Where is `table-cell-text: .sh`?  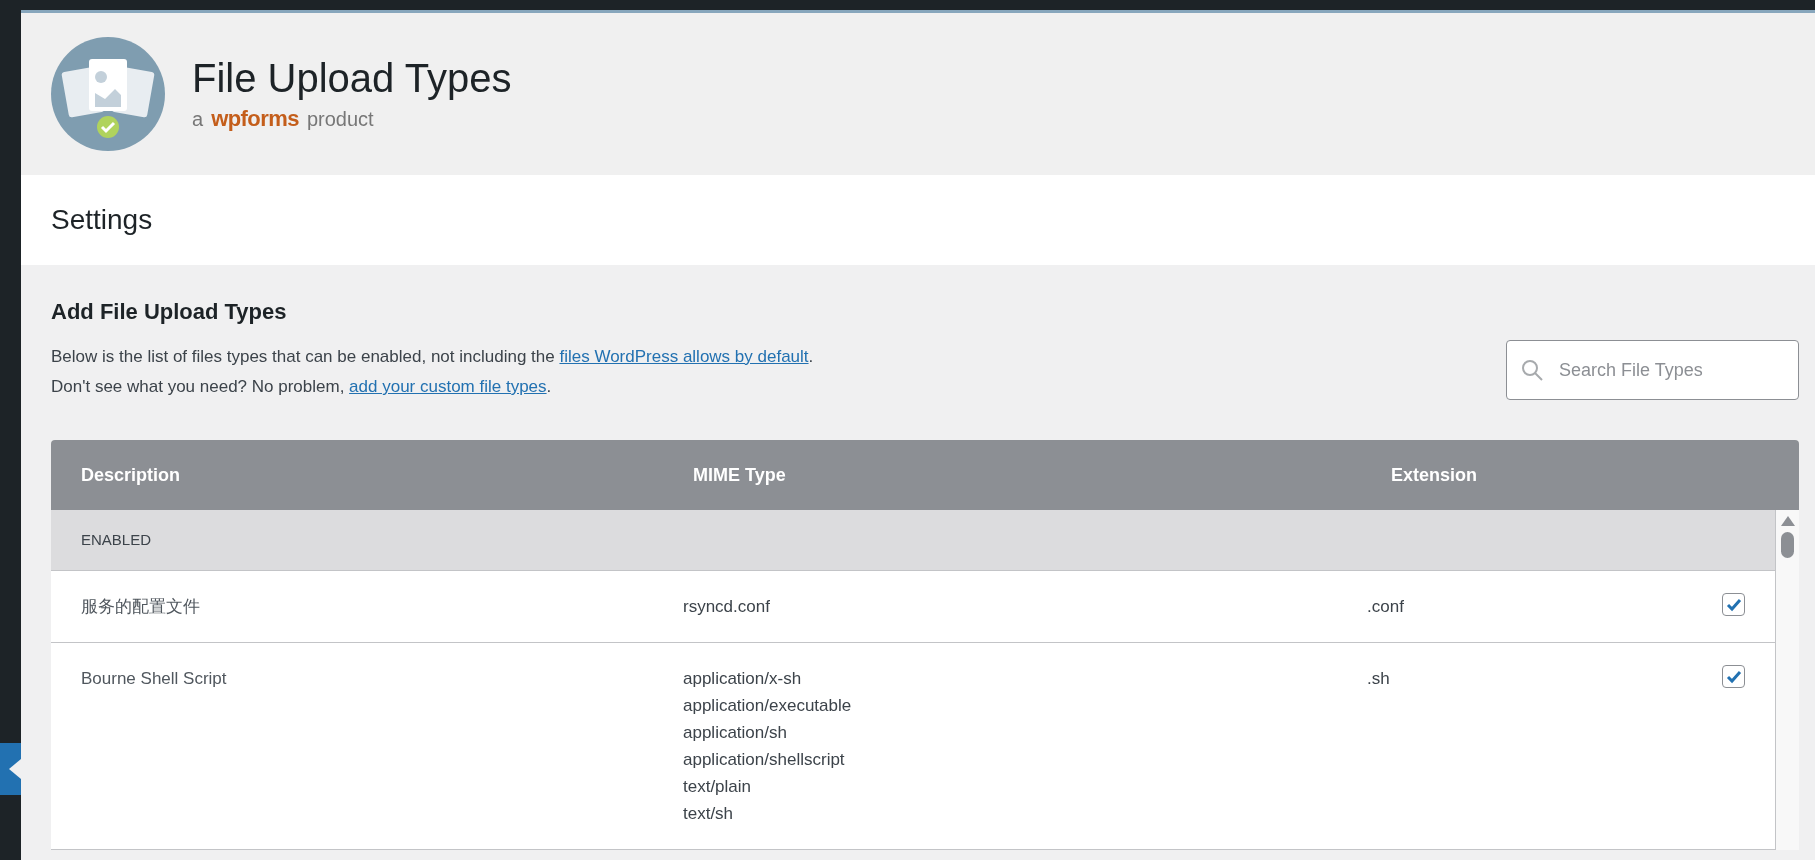 table-cell-text: .sh is located at coordinates (1379, 679).